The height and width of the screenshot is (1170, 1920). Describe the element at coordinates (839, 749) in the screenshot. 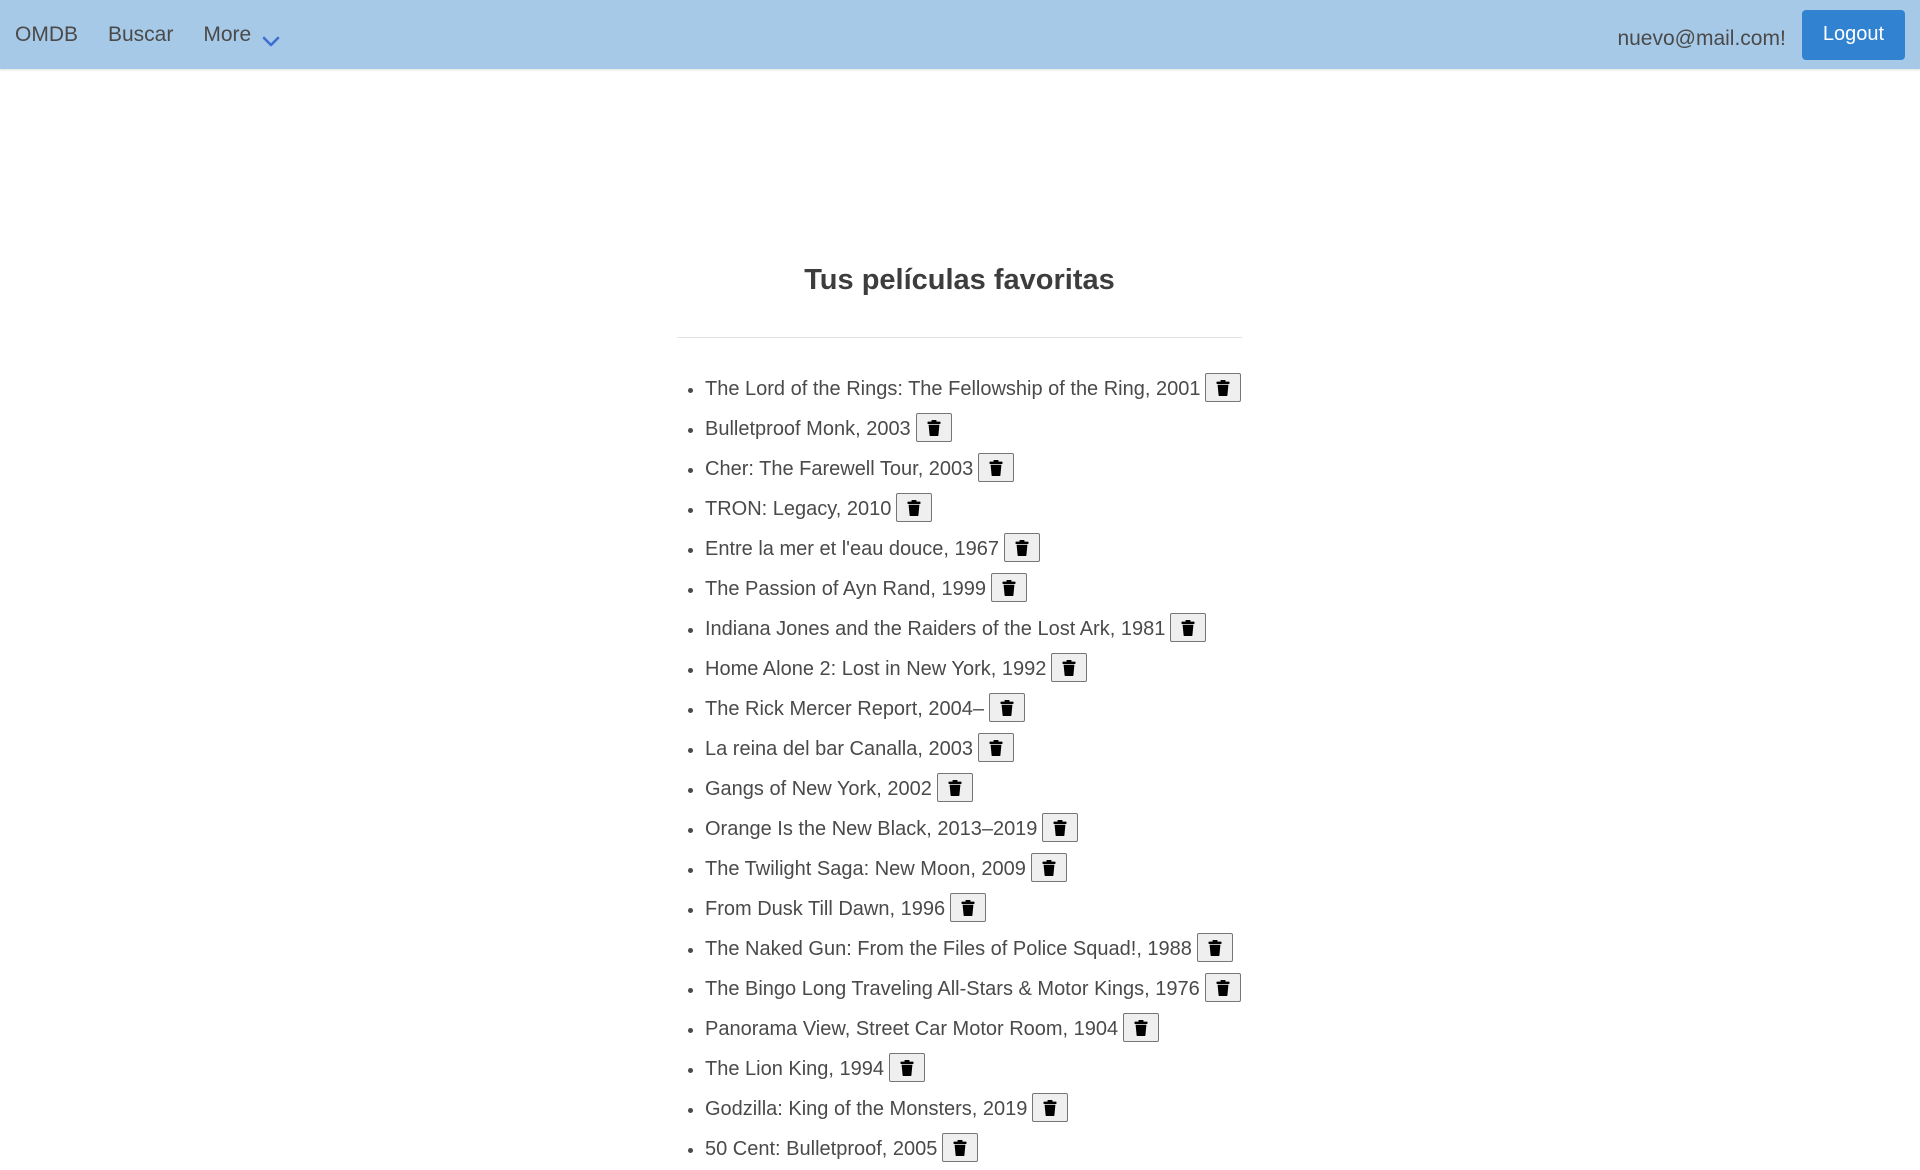

I see `movie-title: La reina del bar Canalla, 2003` at that location.